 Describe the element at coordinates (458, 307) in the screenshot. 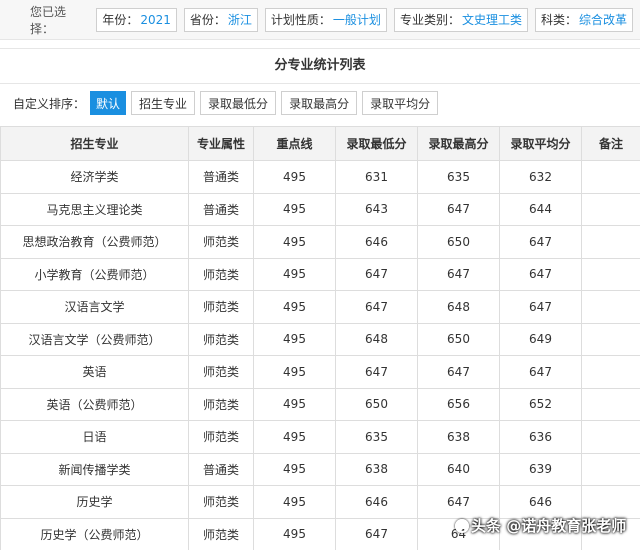

I see `cell-max-score: 648` at that location.